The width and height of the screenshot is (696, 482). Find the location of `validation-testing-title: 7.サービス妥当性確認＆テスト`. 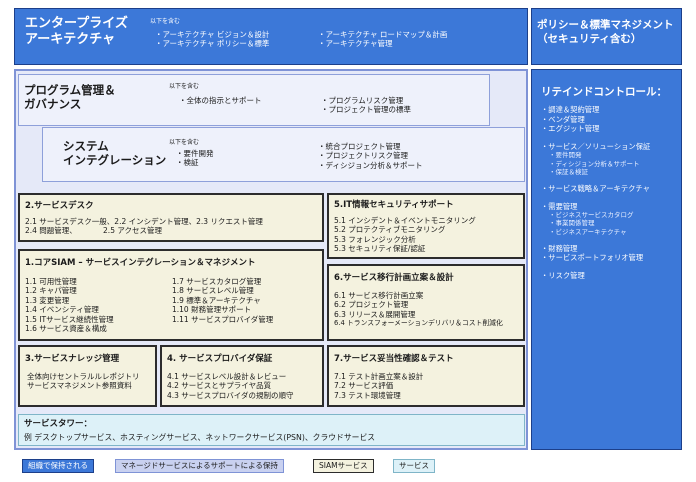

validation-testing-title: 7.サービス妥当性確認＆テスト is located at coordinates (394, 359).